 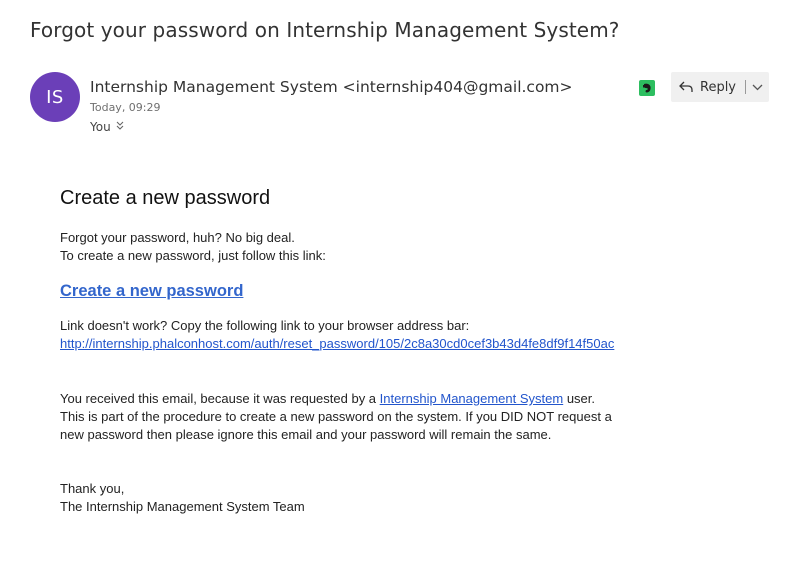 I want to click on recipient-label: You, so click(x=100, y=127).